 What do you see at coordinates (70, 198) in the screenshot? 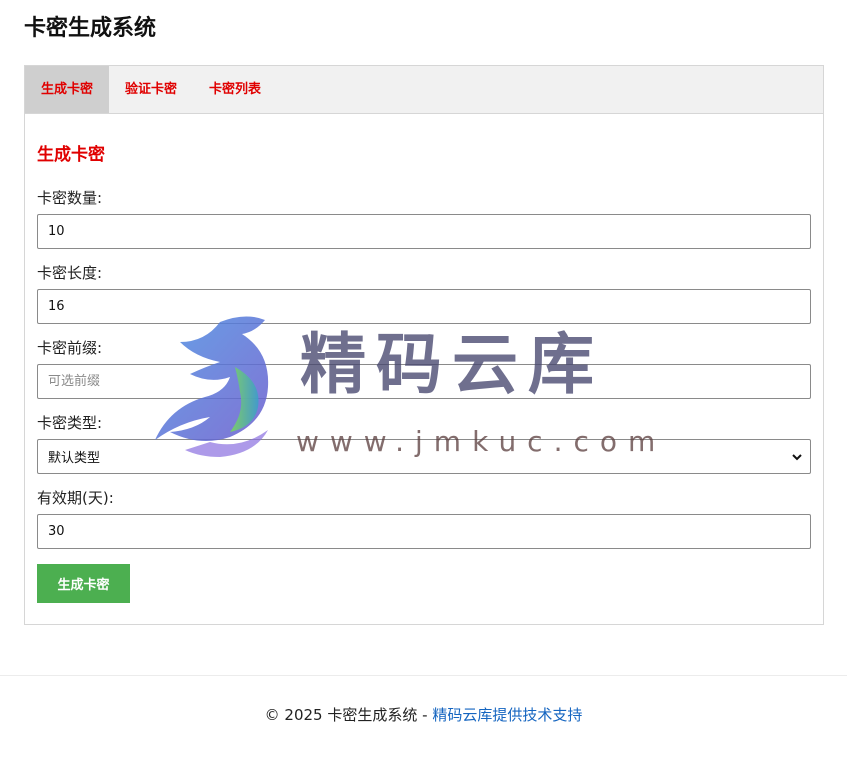
I see `count-label: 卡密数量:` at bounding box center [70, 198].